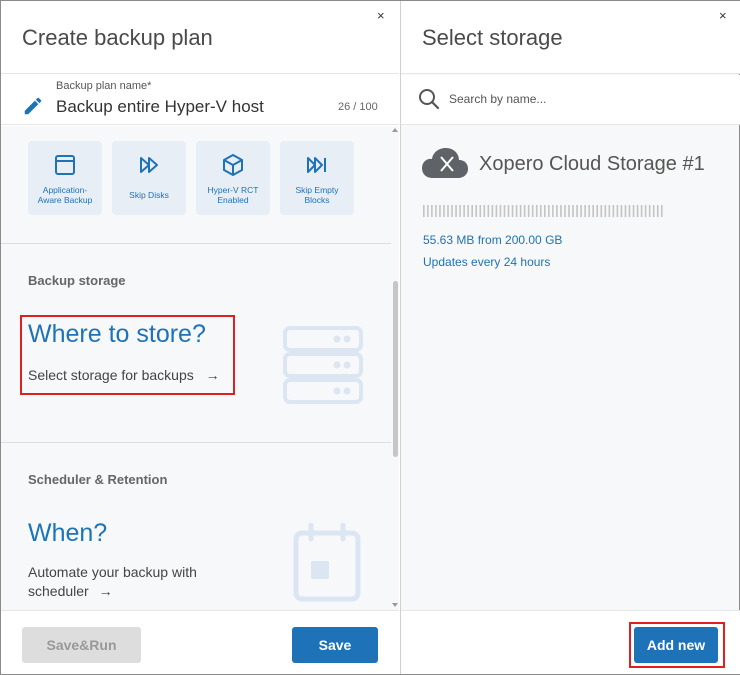 This screenshot has width=740, height=675. Describe the element at coordinates (196, 243) in the screenshot. I see `section-divider` at that location.